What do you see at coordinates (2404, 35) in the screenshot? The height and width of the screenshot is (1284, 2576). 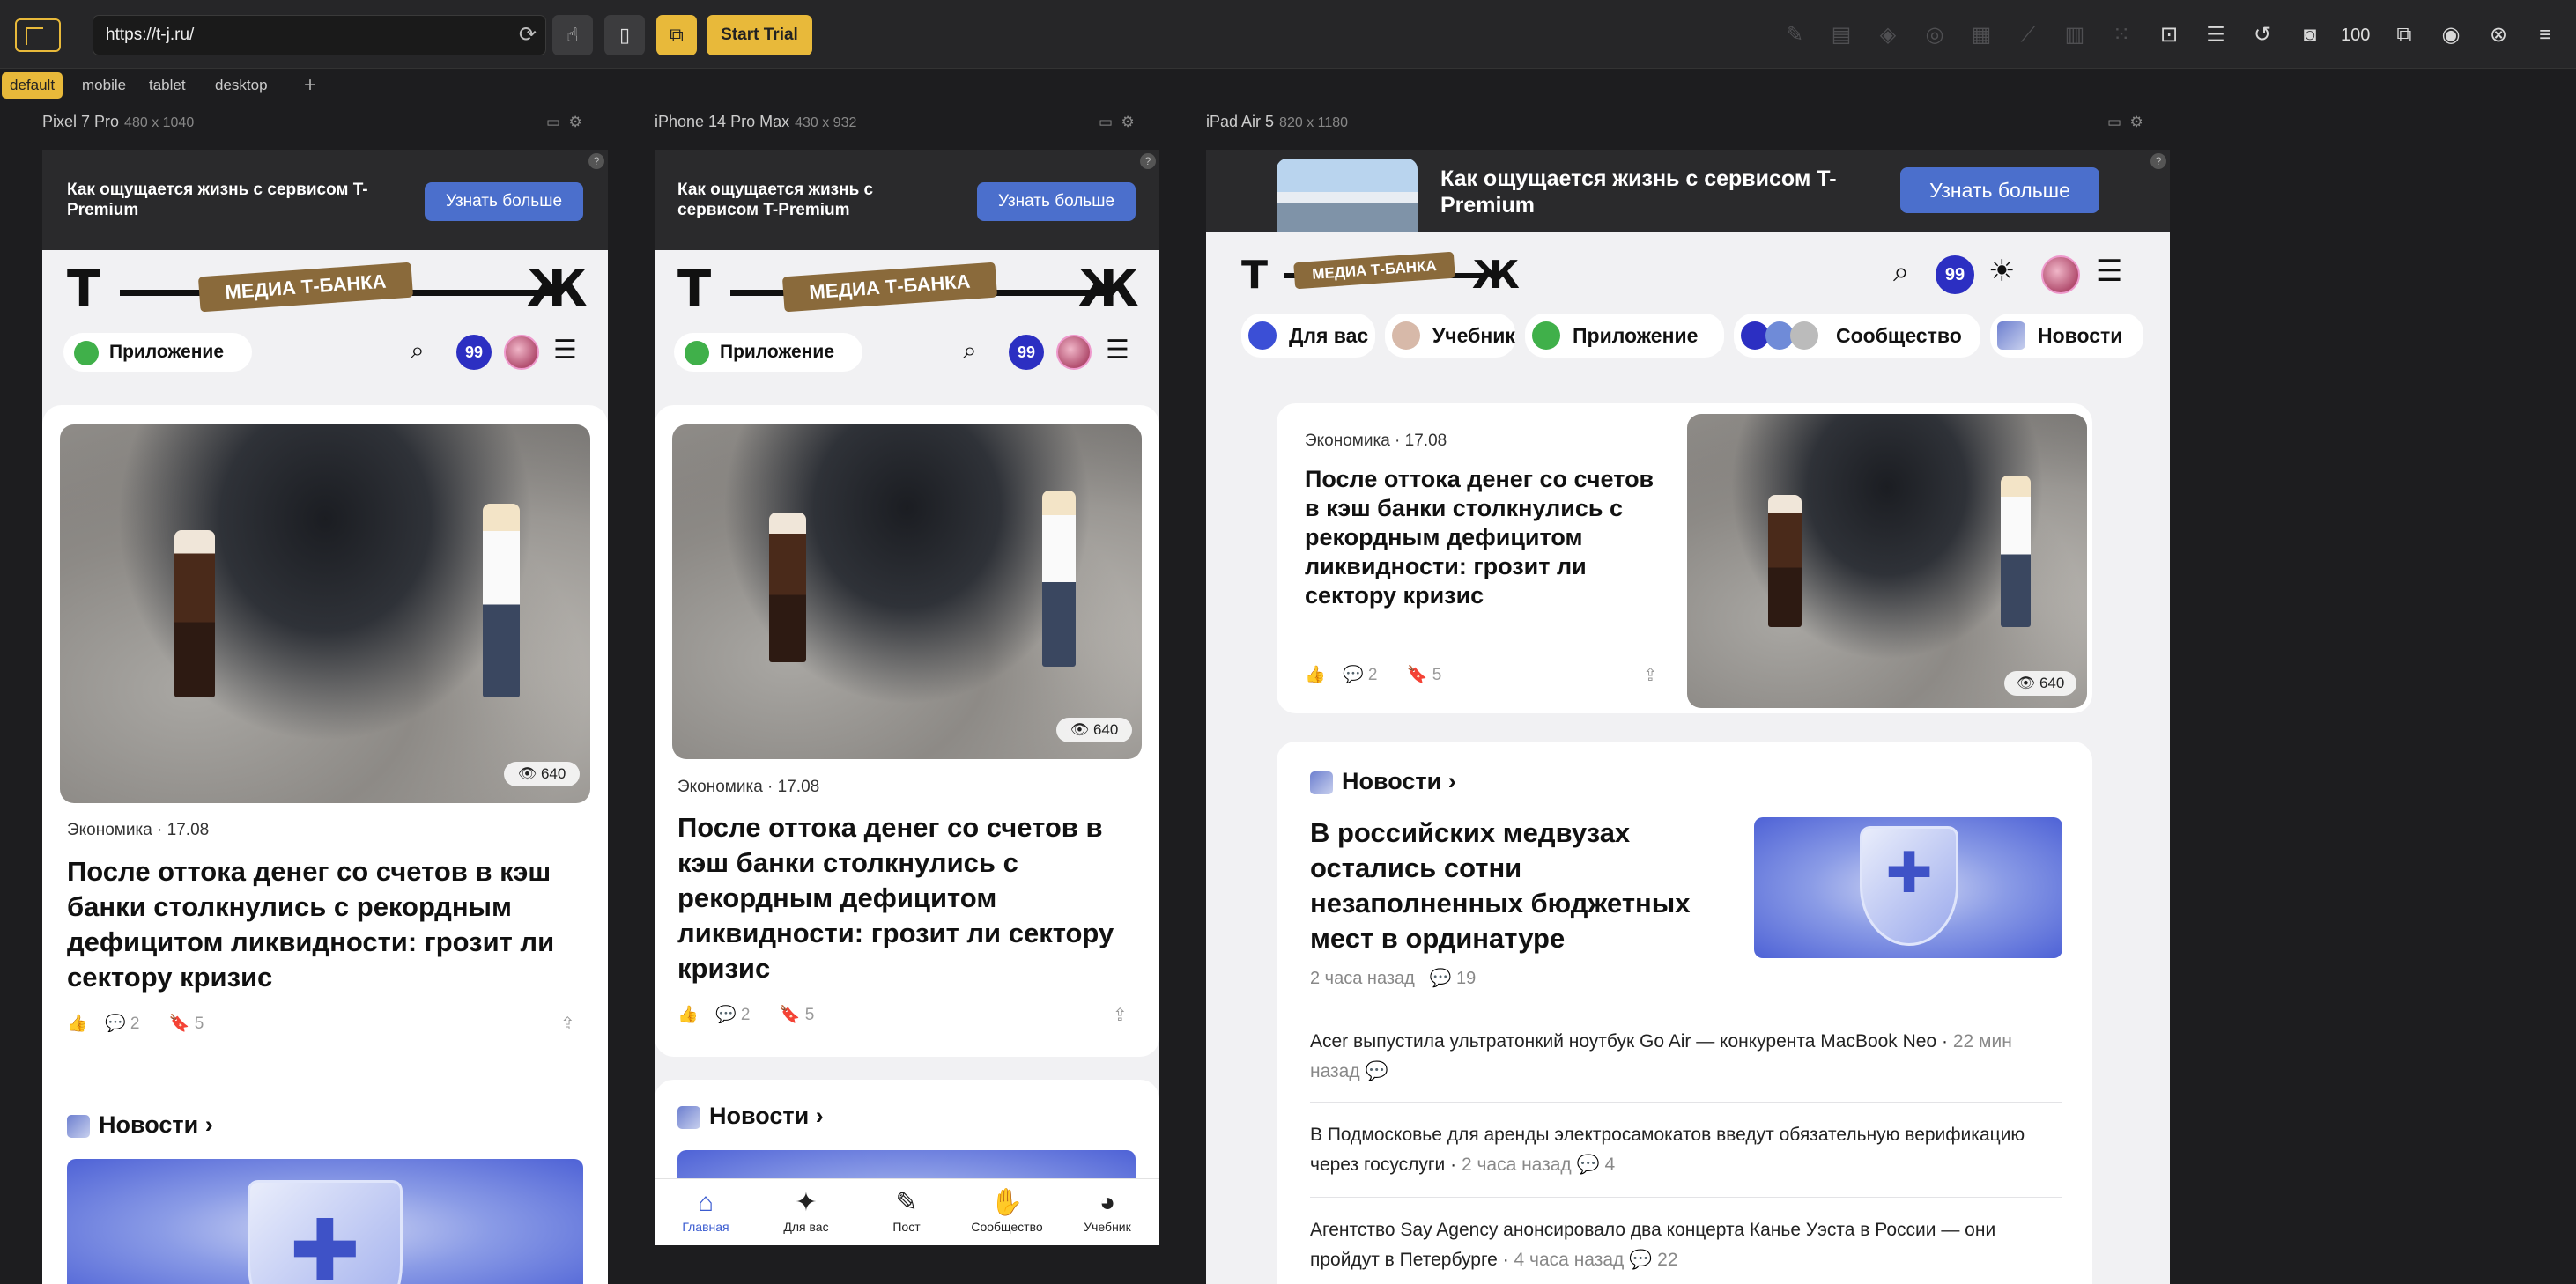 I see `copy-icon: ⧉` at bounding box center [2404, 35].